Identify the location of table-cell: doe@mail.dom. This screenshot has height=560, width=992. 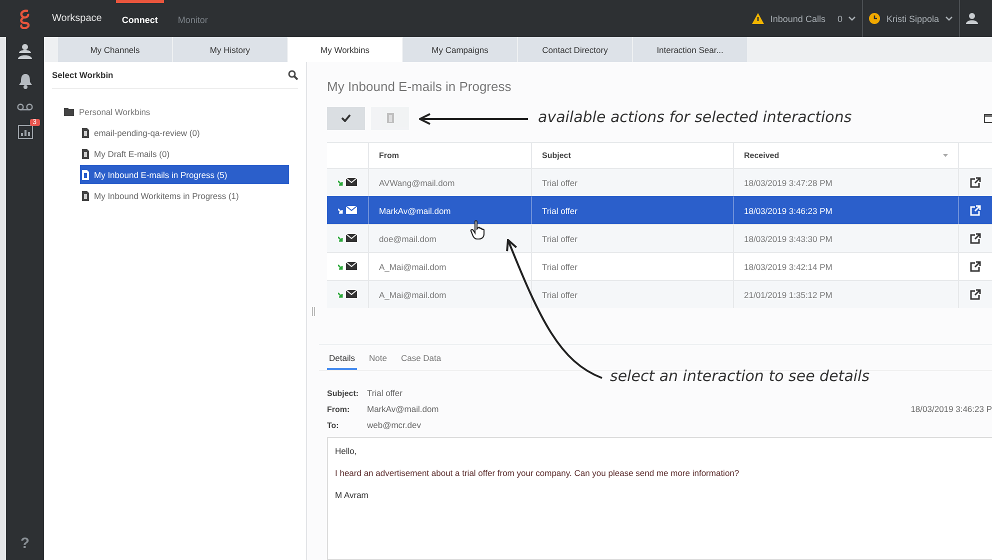
(449, 238).